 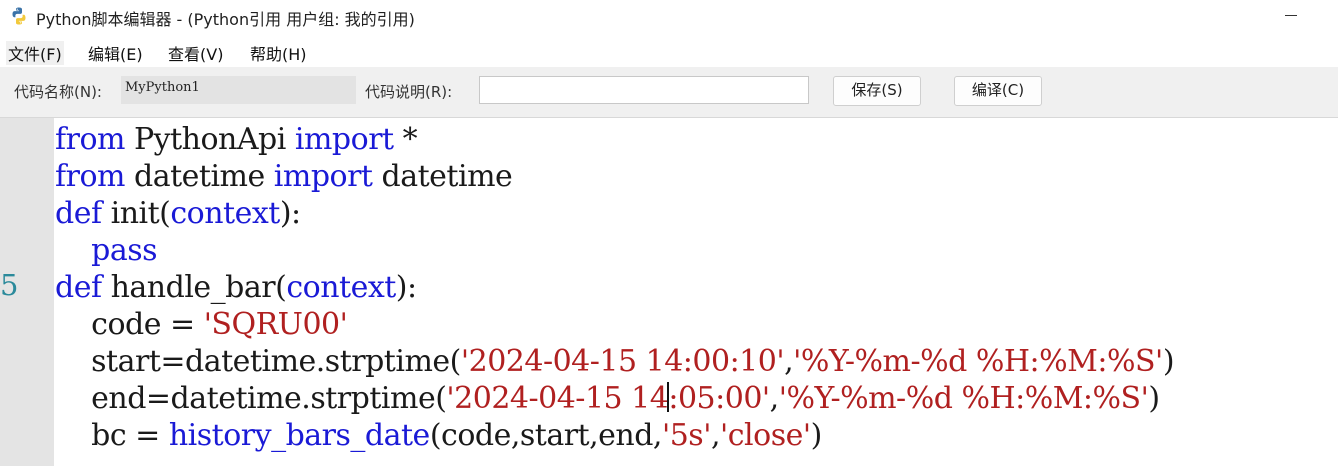 I want to click on code-line: def init(context):, so click(x=178, y=213).